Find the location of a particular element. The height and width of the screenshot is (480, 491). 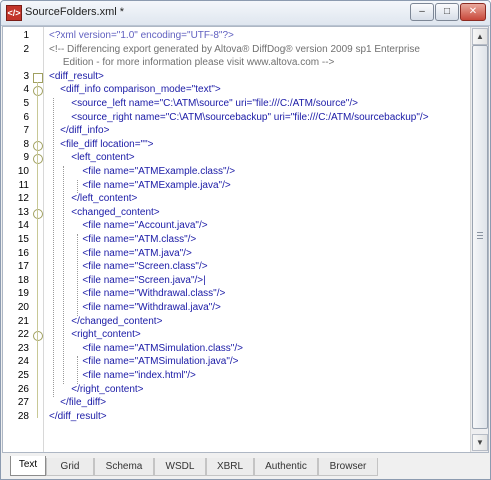

line-number: 9 is located at coordinates (26, 158).